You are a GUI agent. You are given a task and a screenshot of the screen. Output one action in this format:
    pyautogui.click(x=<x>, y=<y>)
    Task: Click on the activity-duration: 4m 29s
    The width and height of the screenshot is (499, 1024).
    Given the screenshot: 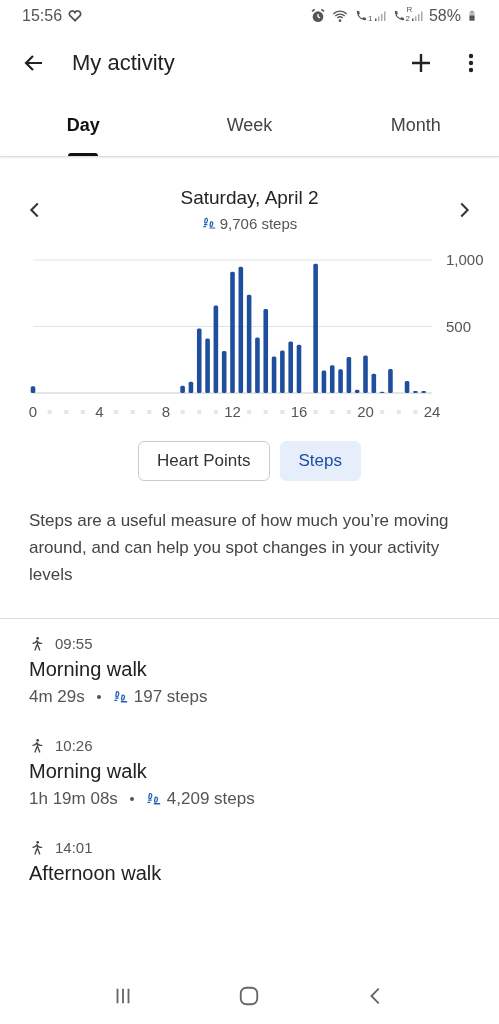 What is the action you would take?
    pyautogui.click(x=57, y=697)
    